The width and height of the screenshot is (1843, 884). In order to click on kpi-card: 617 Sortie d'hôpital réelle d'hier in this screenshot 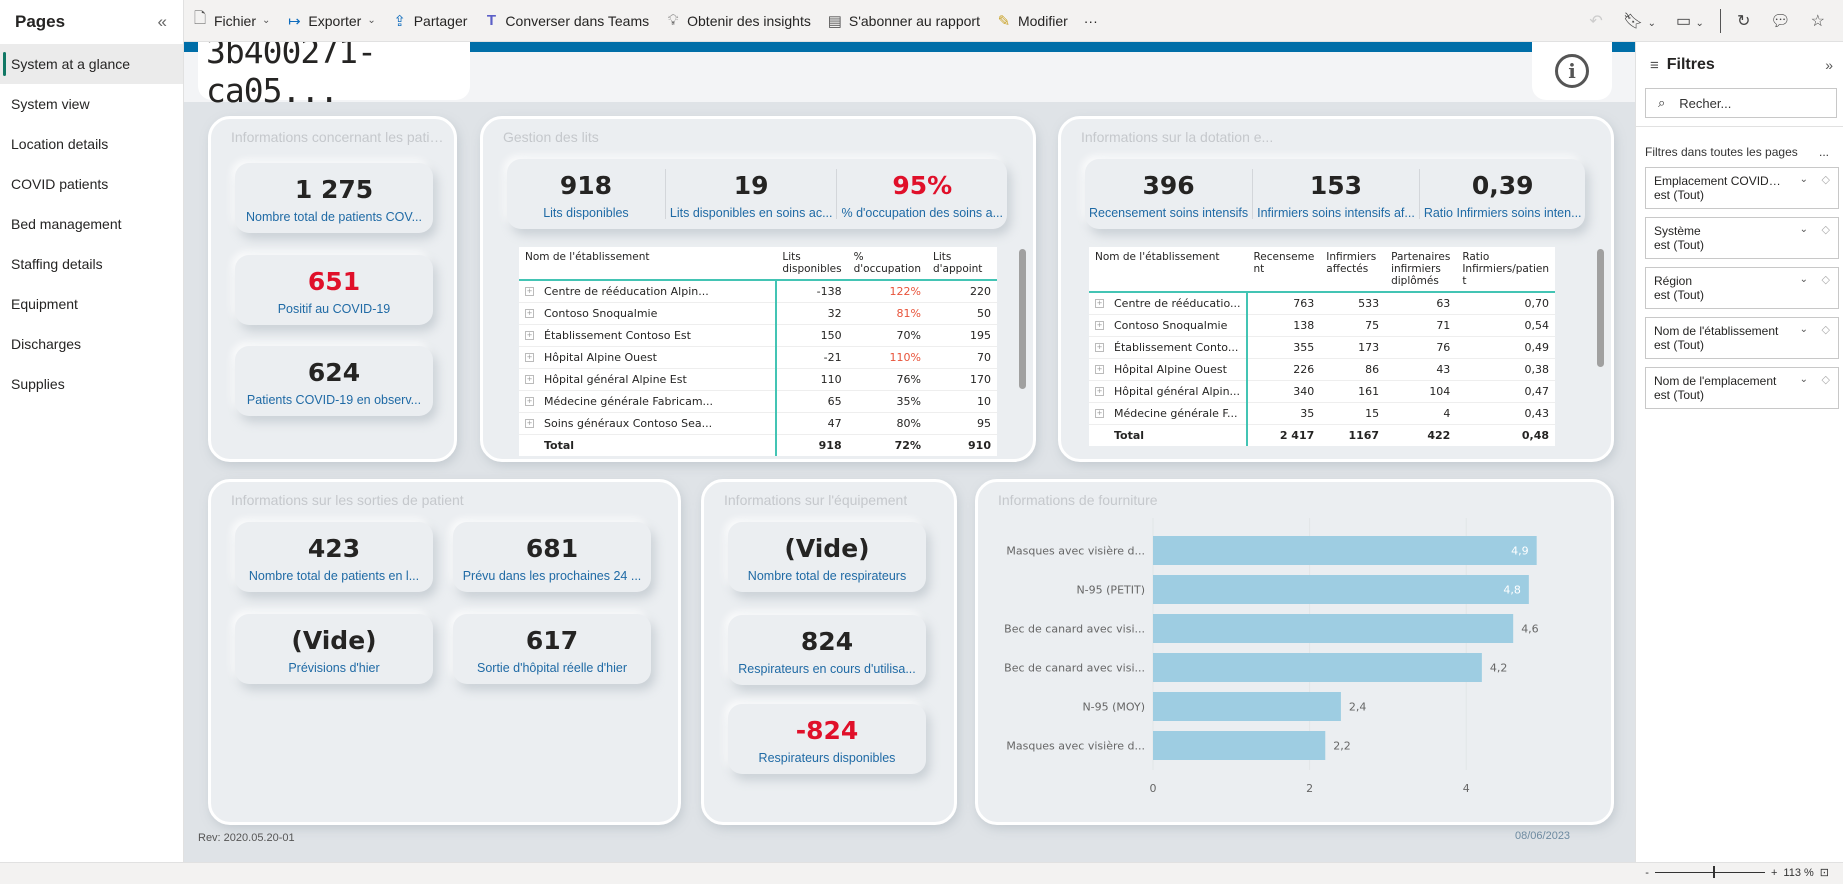, I will do `click(552, 649)`.